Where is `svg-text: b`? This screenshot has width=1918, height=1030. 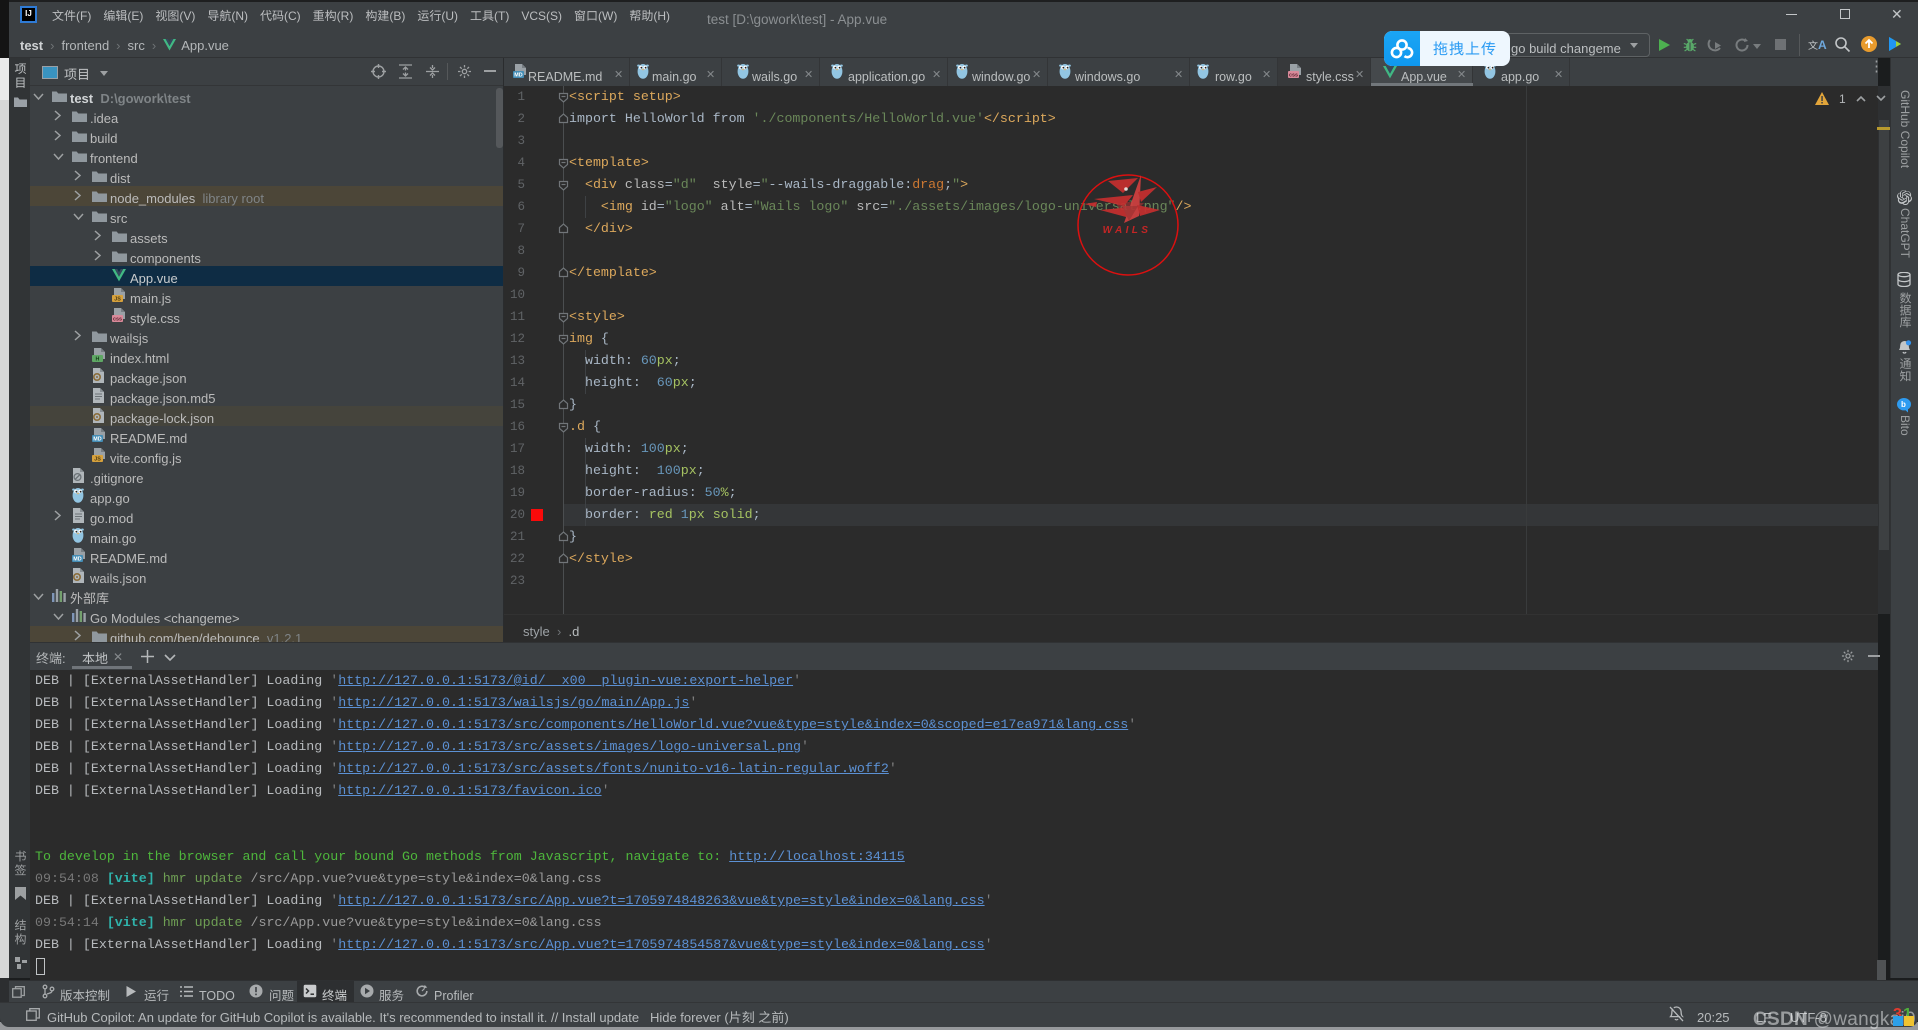 svg-text: b is located at coordinates (1903, 404).